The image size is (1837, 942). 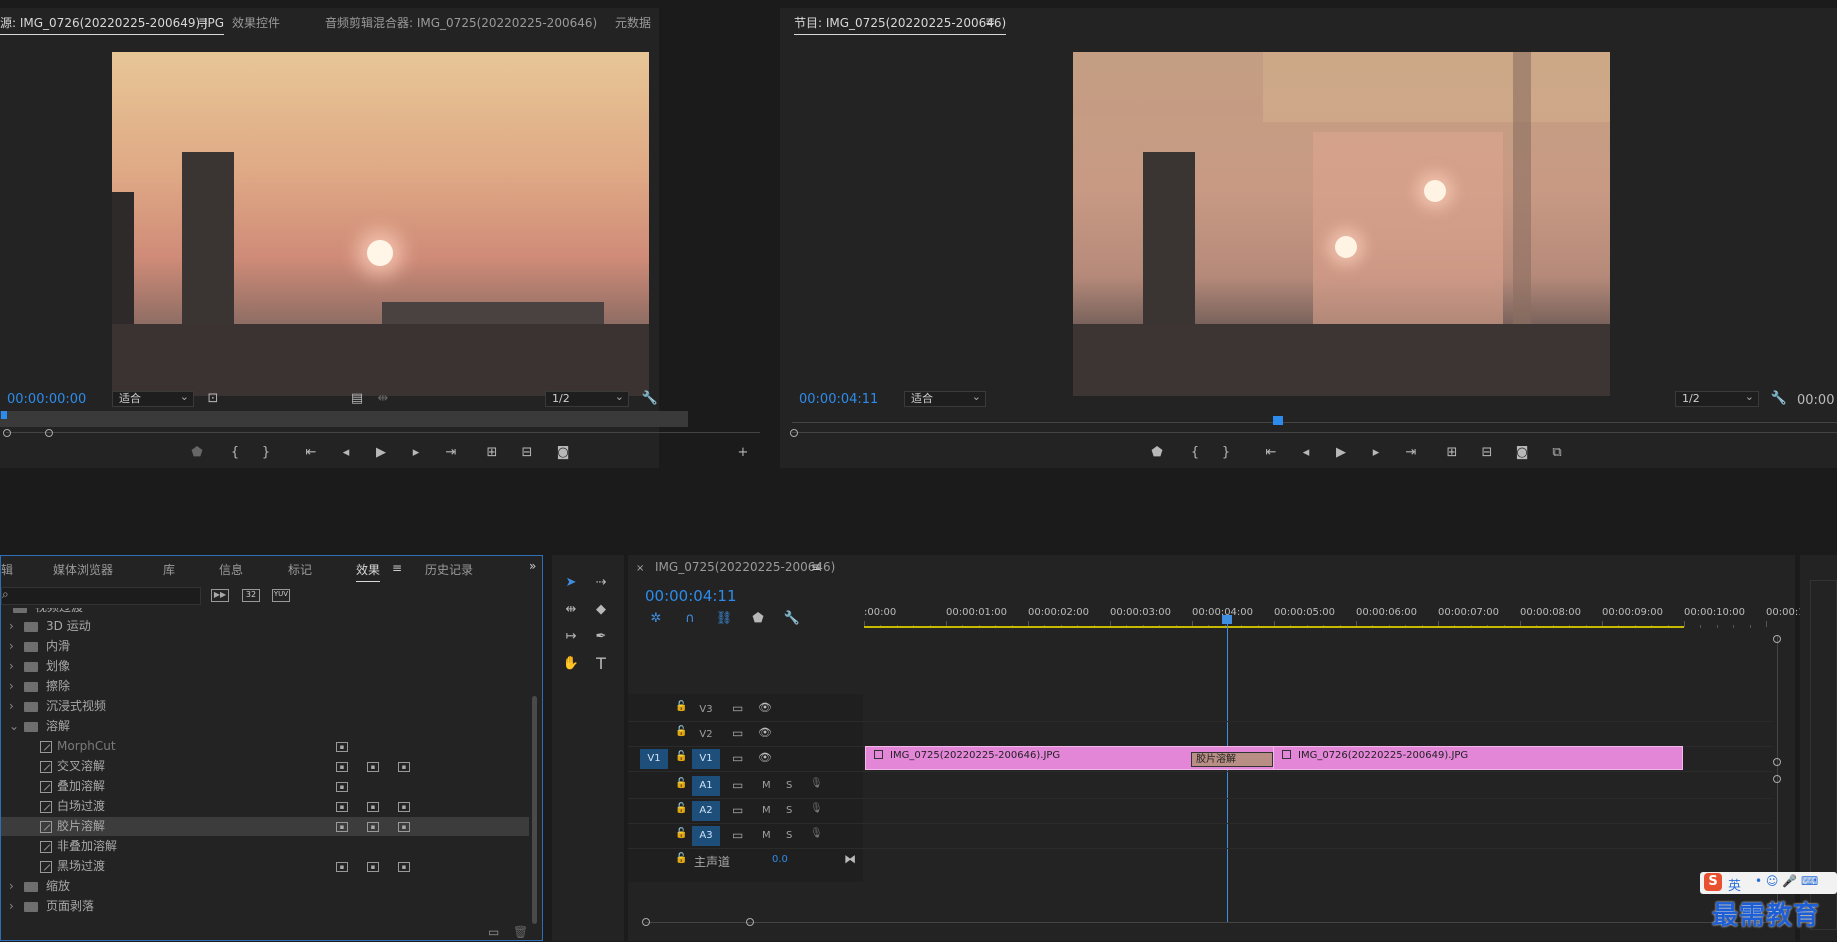 What do you see at coordinates (265, 866) in the screenshot?
I see `tree-item: 黑场过渡 ▪ ▪ ▪` at bounding box center [265, 866].